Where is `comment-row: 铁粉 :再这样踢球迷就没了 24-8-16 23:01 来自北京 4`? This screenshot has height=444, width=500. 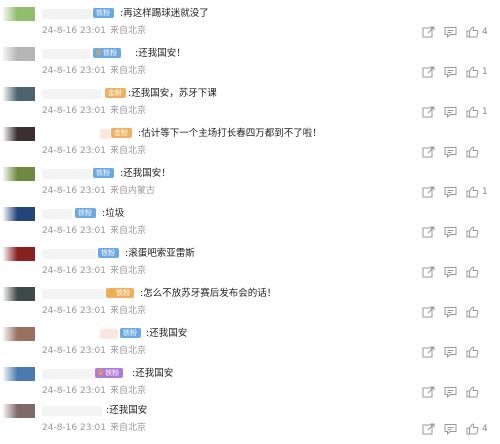
comment-row: 铁粉 :再这样踢球迷就没了 24-8-16 23:01 来自北京 4 is located at coordinates (250, 27).